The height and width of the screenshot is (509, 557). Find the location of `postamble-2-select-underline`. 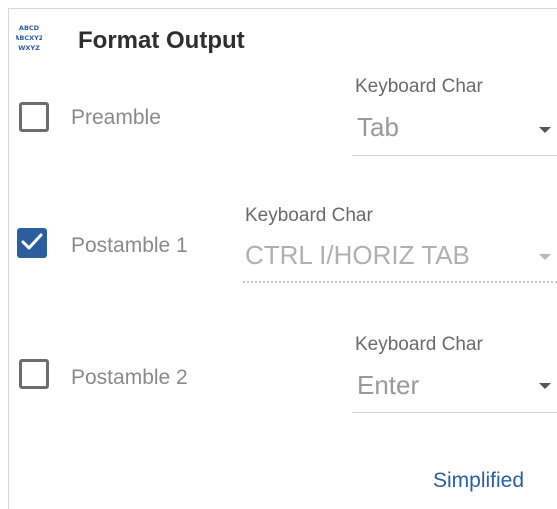

postamble-2-select-underline is located at coordinates (454, 412).